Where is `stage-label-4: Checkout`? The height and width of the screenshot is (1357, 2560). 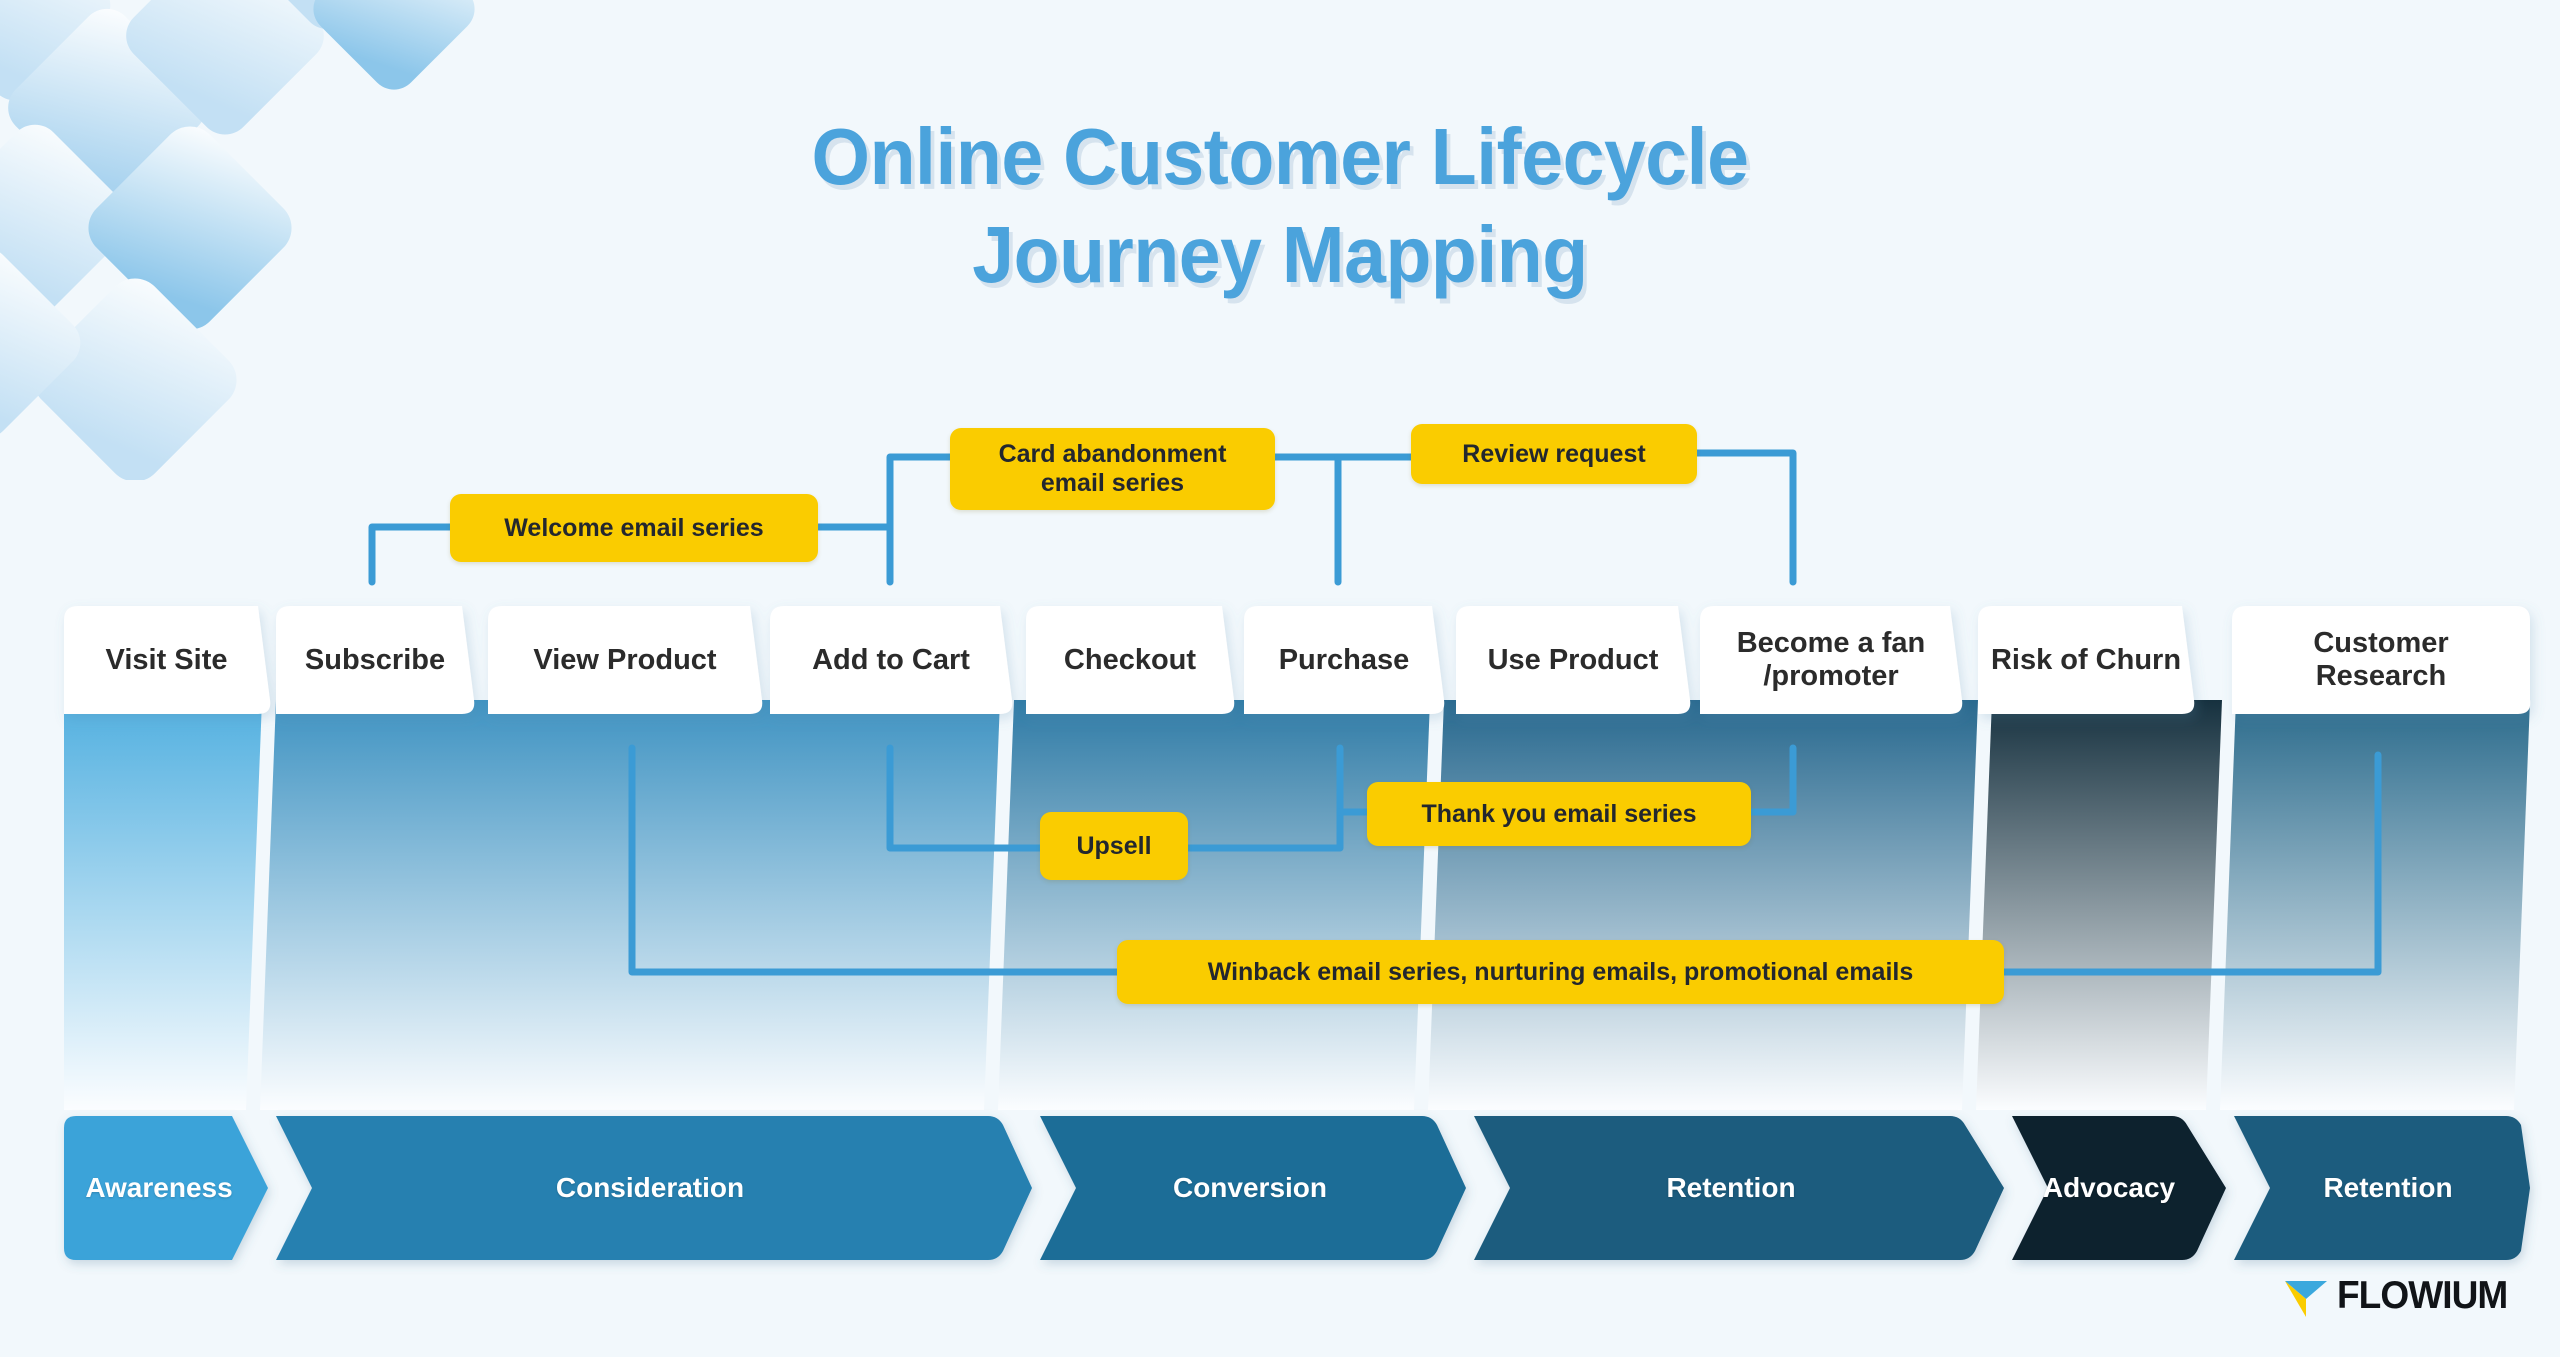 stage-label-4: Checkout is located at coordinates (1130, 659).